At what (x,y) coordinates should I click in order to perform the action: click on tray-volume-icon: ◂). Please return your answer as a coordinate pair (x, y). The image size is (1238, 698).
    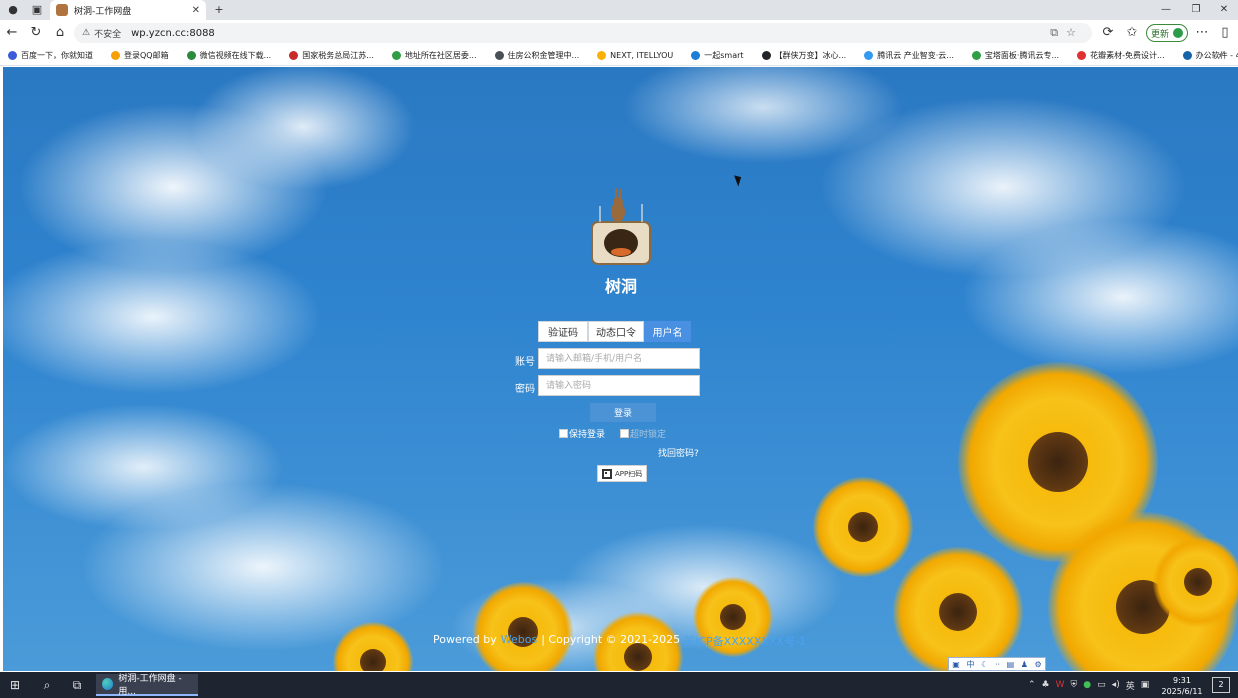
    Looking at the image, I should click on (1116, 685).